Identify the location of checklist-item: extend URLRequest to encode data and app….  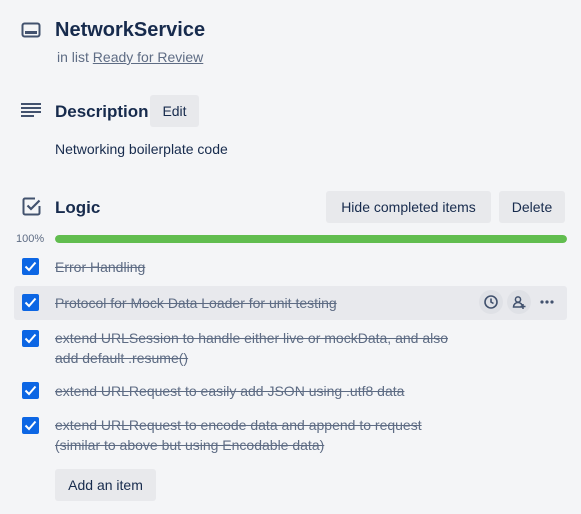
(290, 435).